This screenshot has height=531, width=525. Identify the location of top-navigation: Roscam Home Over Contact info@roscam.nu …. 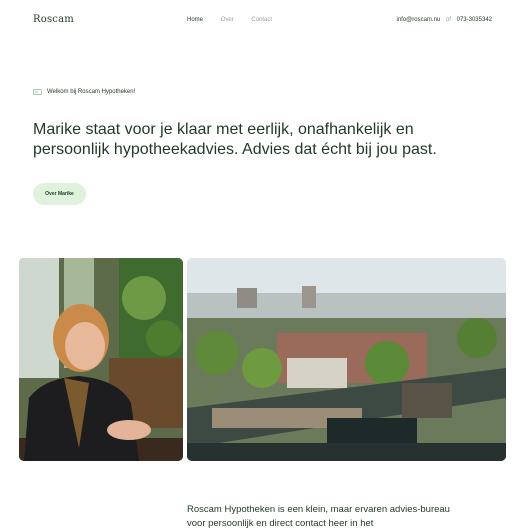
(262, 20).